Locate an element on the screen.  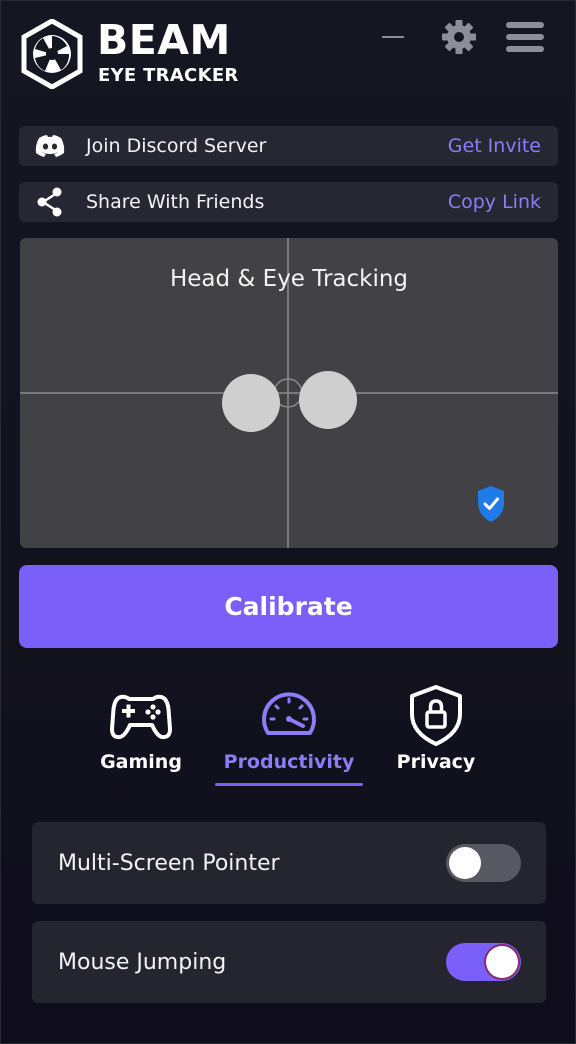
tab-gaming: Gaming is located at coordinates (141, 735).